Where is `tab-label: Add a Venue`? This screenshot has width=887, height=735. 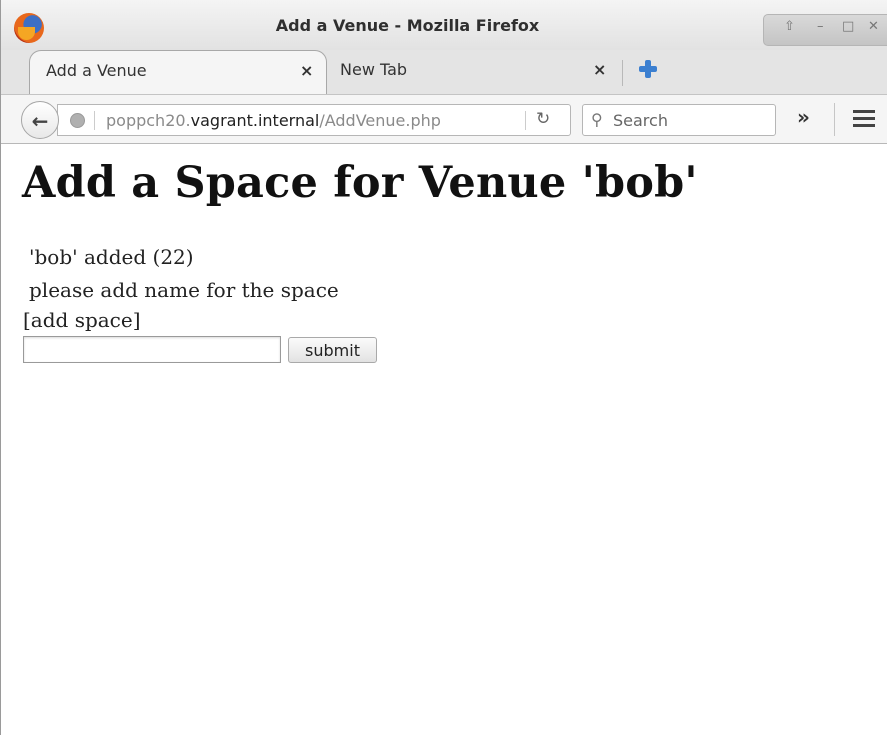 tab-label: Add a Venue is located at coordinates (96, 70).